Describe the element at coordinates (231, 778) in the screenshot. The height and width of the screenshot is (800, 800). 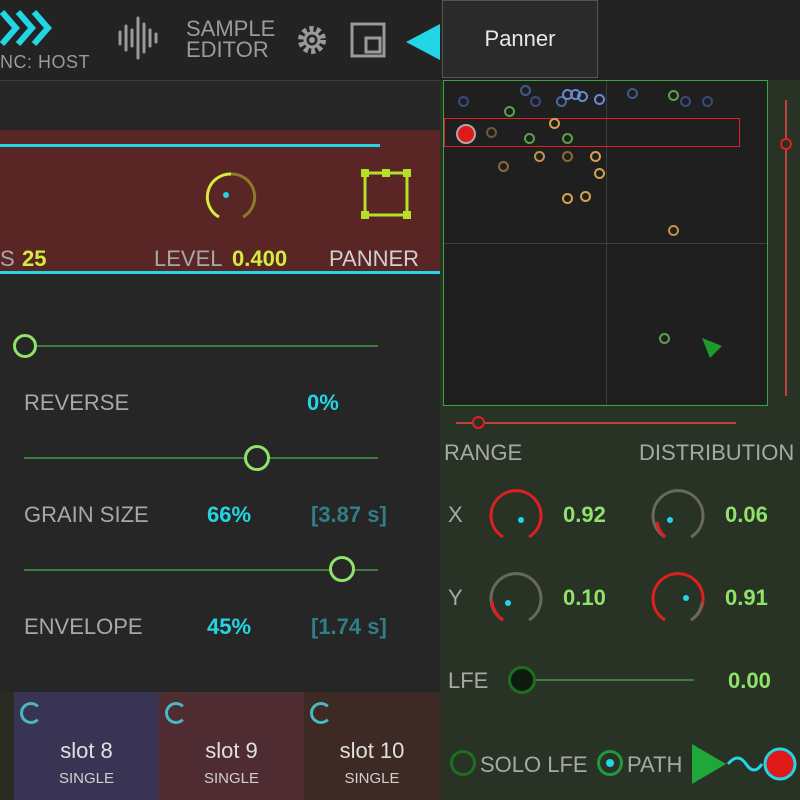
I see `slot-9-mode: SINGLE` at that location.